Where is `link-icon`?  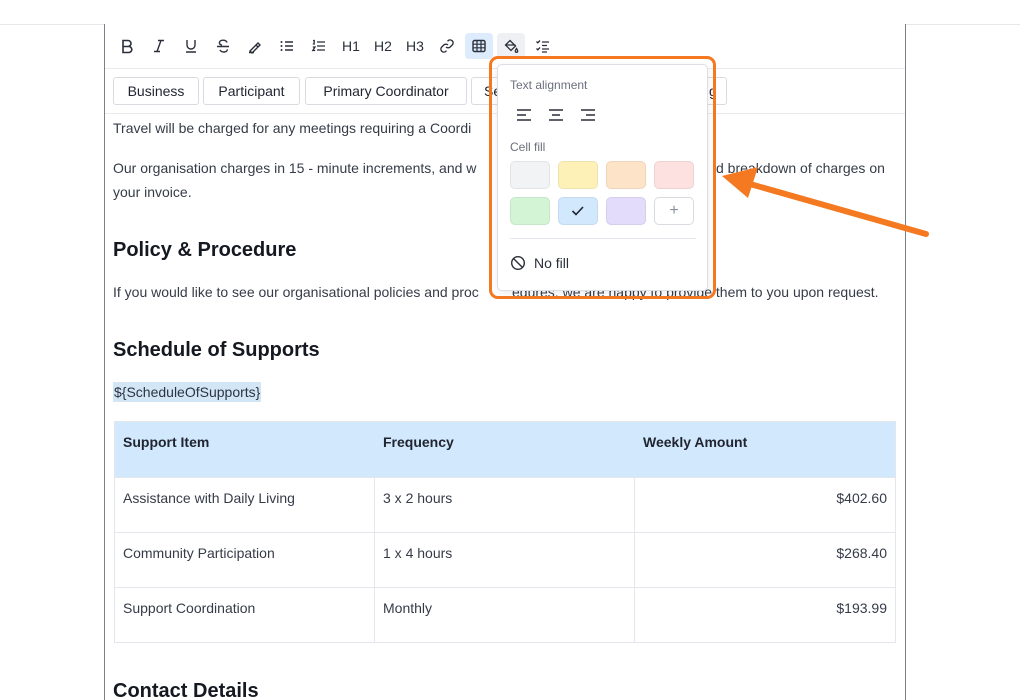
link-icon is located at coordinates (447, 46).